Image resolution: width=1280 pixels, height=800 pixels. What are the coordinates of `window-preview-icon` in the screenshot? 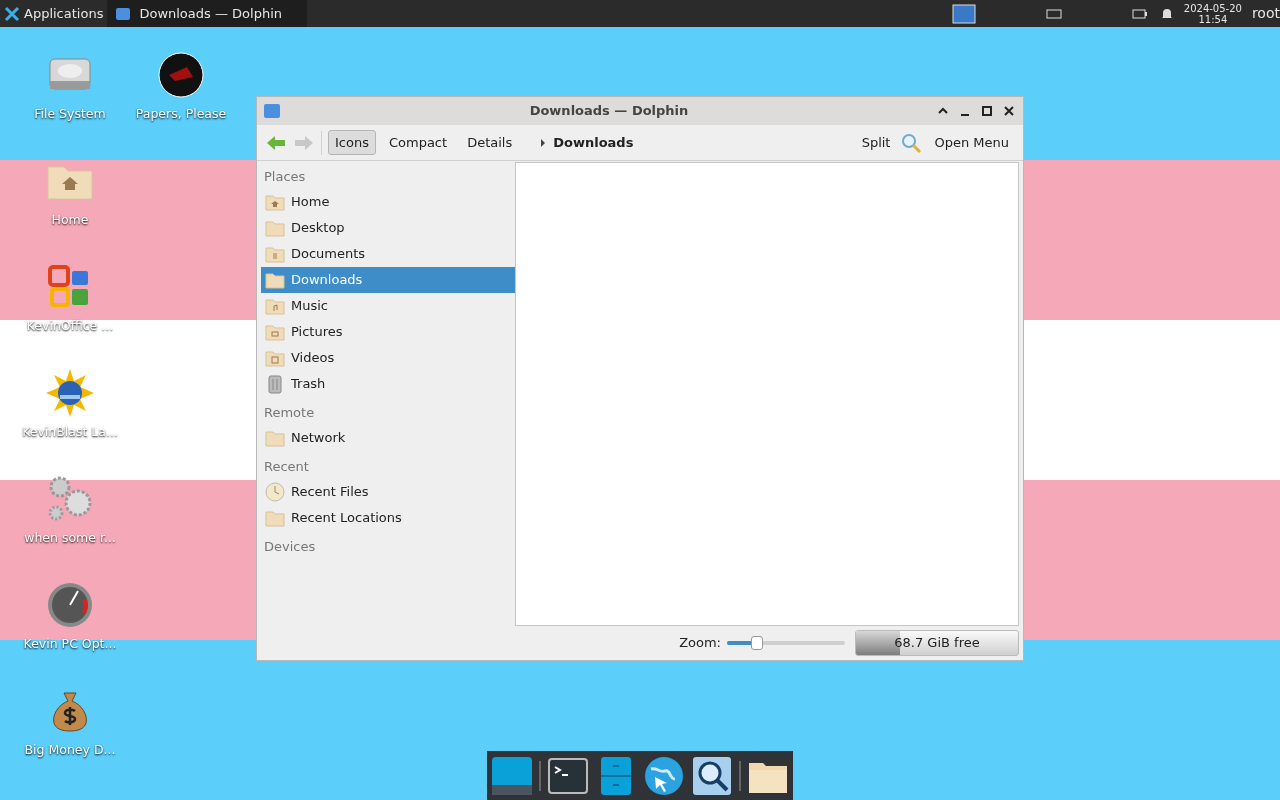 It's located at (963, 13).